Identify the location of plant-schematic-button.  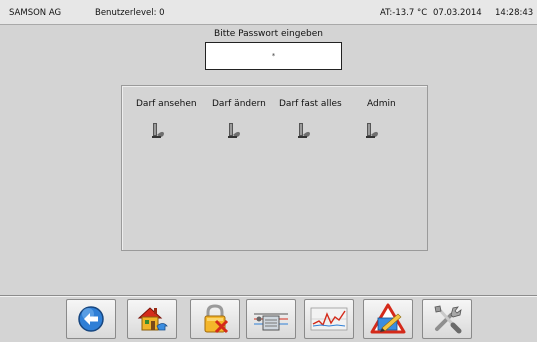
(271, 319).